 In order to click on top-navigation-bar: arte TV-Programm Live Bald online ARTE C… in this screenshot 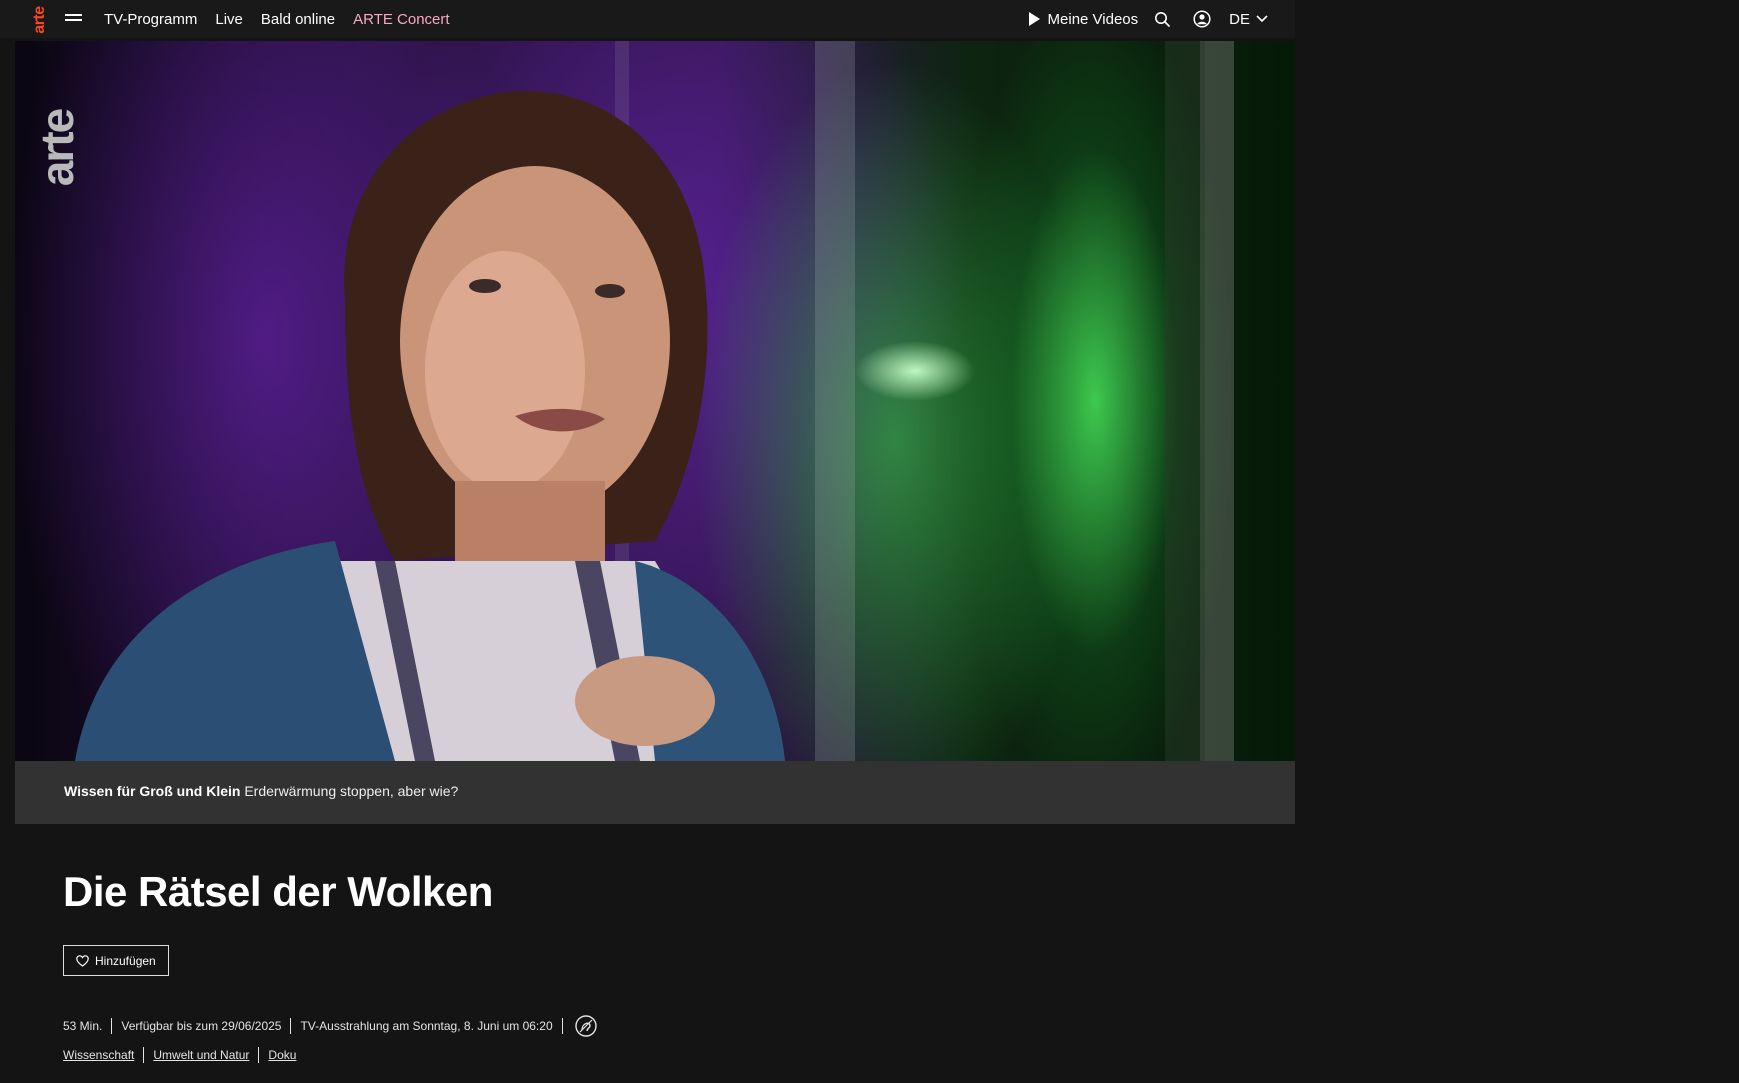, I will do `click(647, 19)`.